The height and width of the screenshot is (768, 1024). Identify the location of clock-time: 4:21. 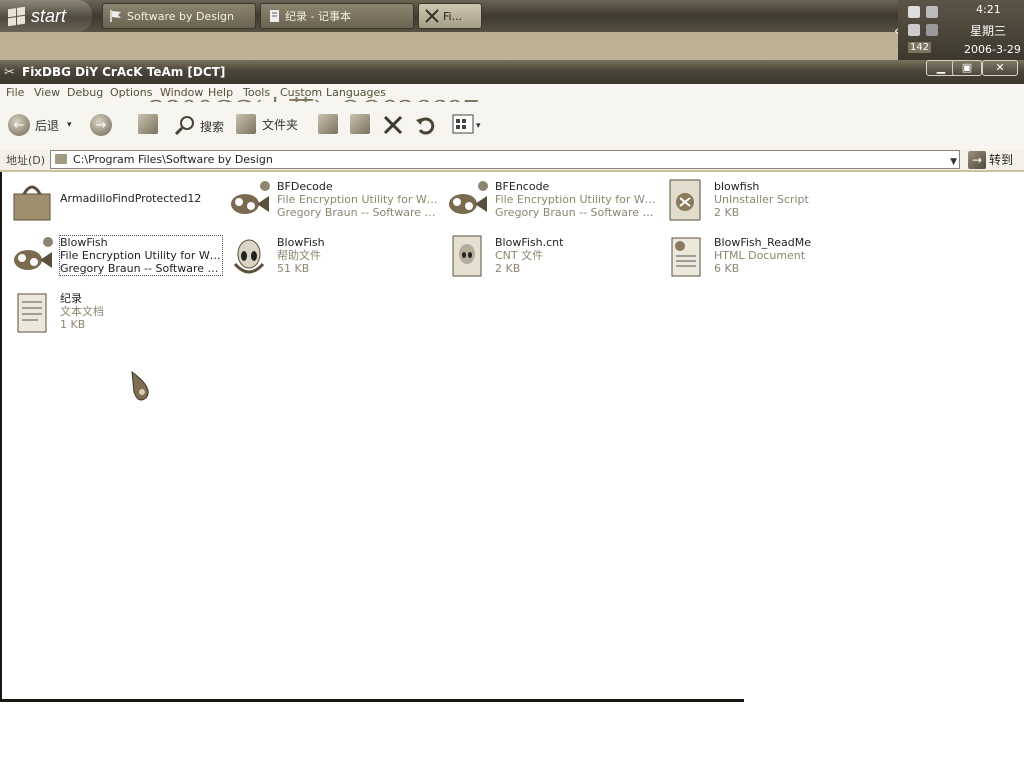
(988, 9).